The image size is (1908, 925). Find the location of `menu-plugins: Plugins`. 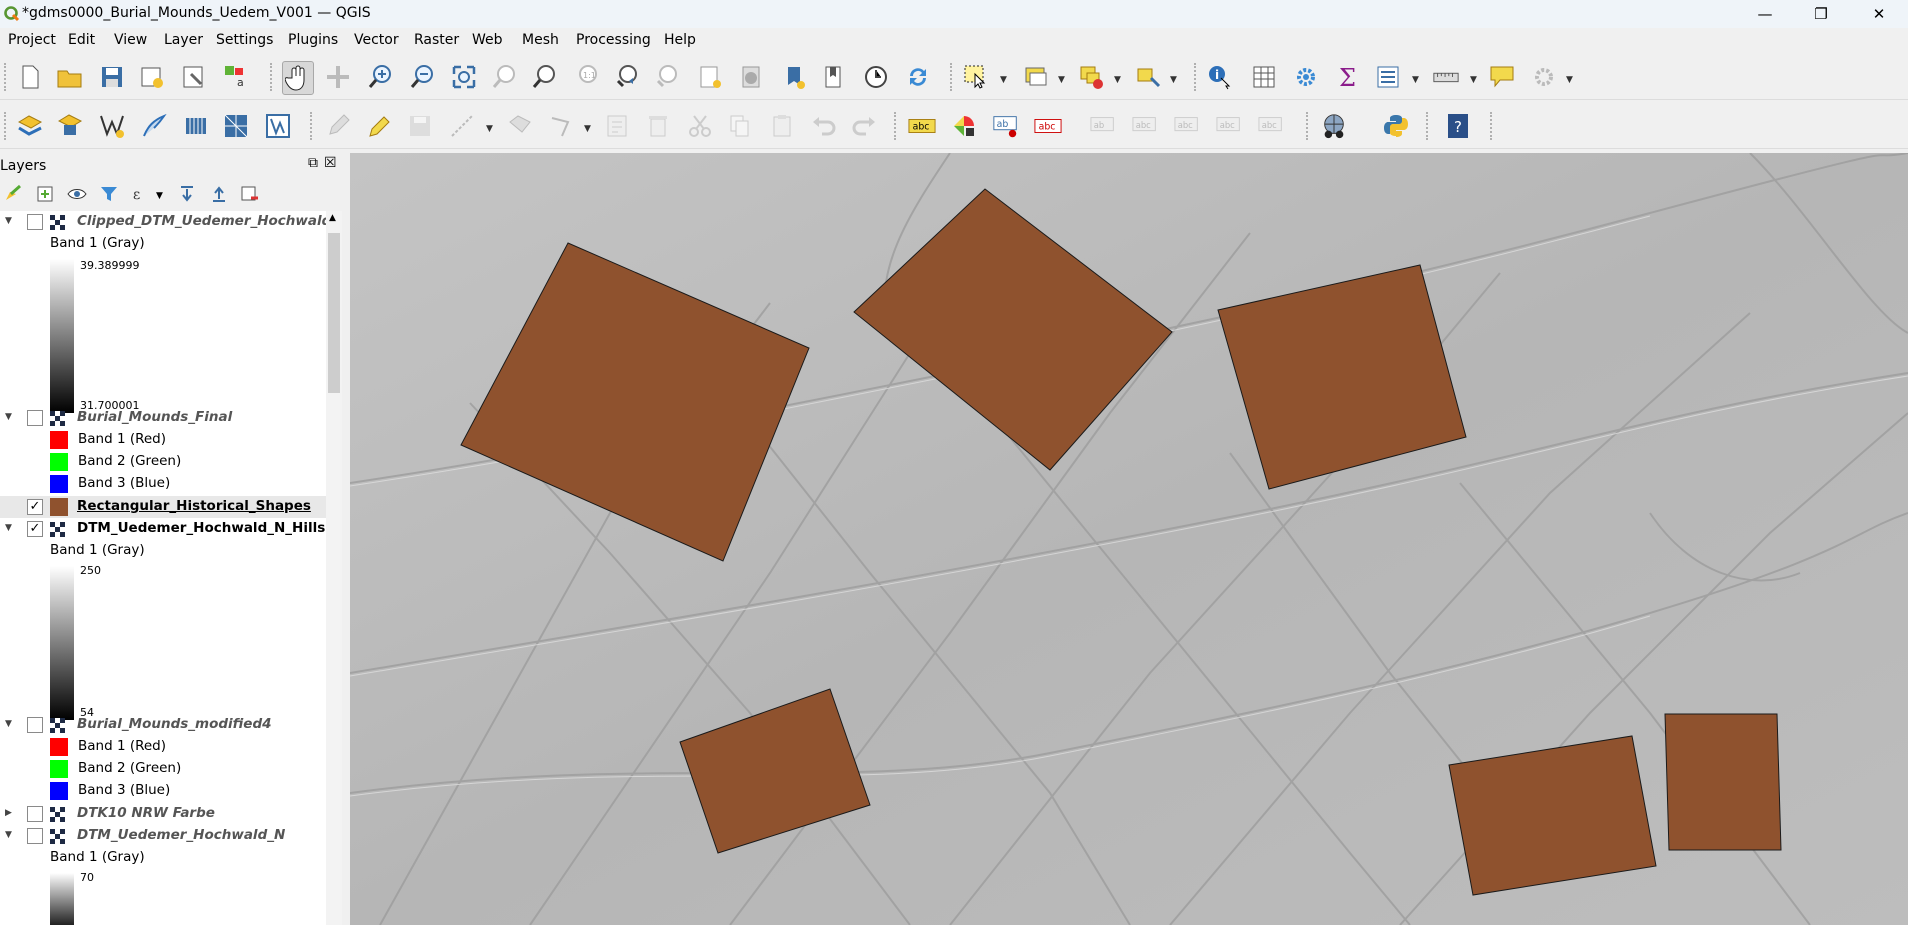

menu-plugins: Plugins is located at coordinates (313, 40).